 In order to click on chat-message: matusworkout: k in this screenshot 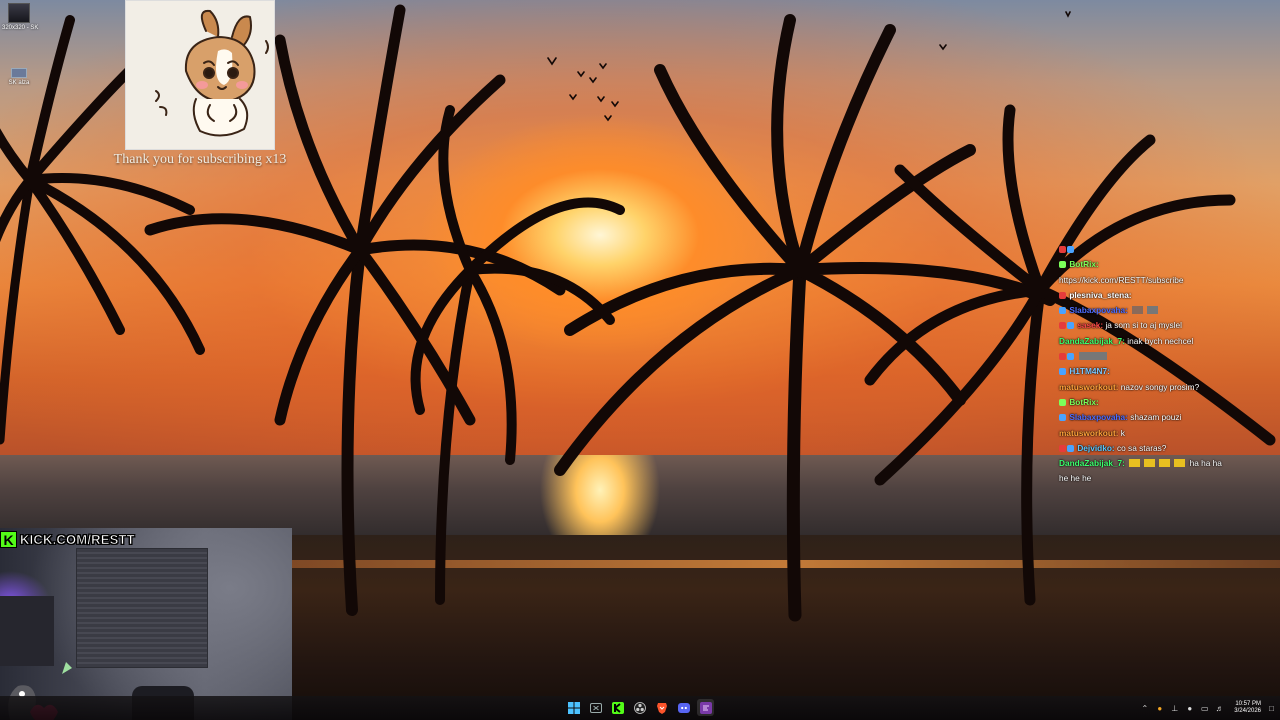, I will do `click(1144, 433)`.